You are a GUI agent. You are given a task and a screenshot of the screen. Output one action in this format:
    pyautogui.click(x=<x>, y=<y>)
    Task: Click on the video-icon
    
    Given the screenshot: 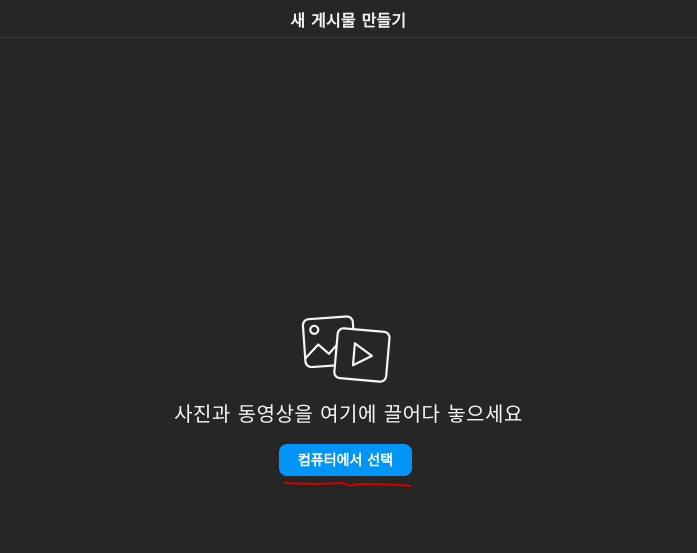 What is the action you would take?
    pyautogui.click(x=362, y=355)
    